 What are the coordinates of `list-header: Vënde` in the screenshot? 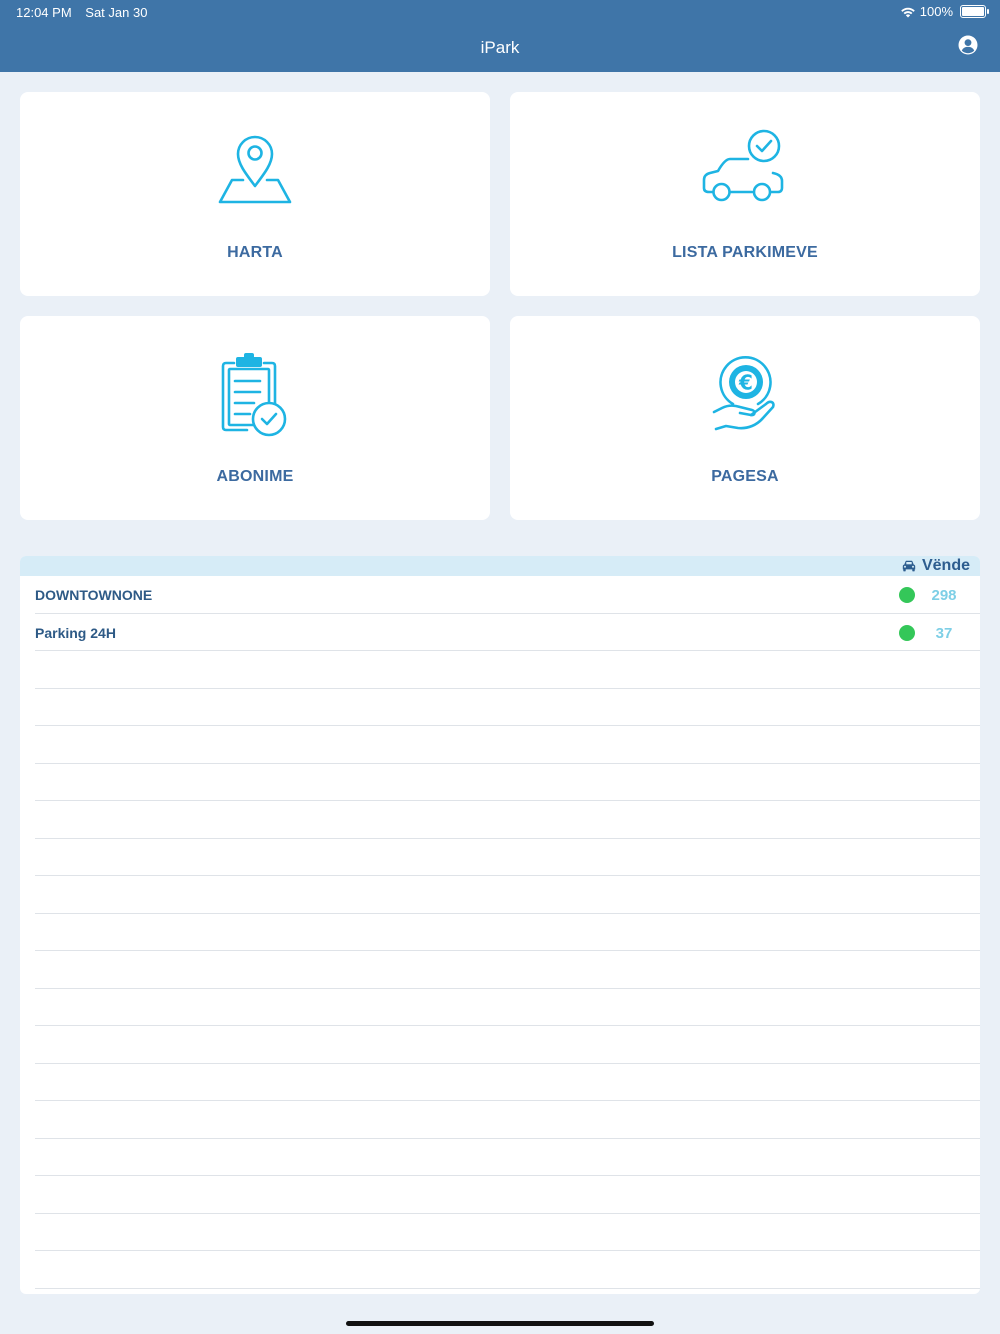 It's located at (500, 566).